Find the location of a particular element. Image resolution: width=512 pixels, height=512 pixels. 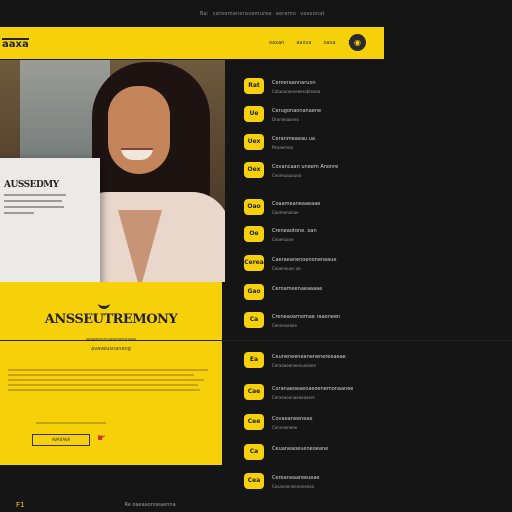

list-item-sub: Caemenanoe is located at coordinates (285, 212).